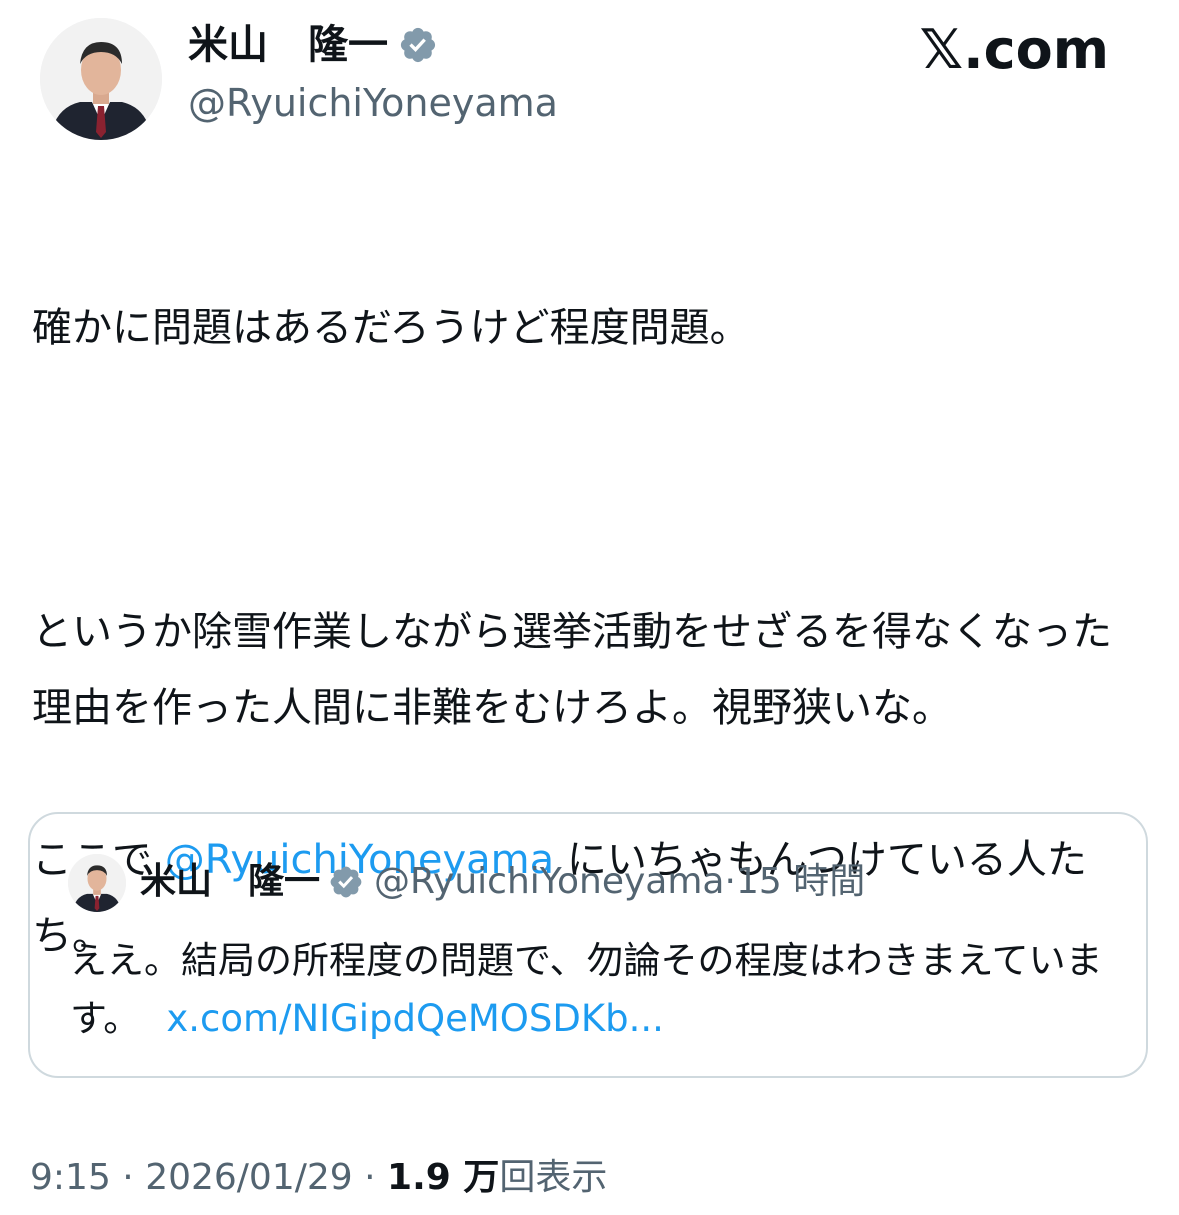 This screenshot has width=1179, height=1215. Describe the element at coordinates (288, 45) in the screenshot. I see `author-name: 米山 隆一` at that location.